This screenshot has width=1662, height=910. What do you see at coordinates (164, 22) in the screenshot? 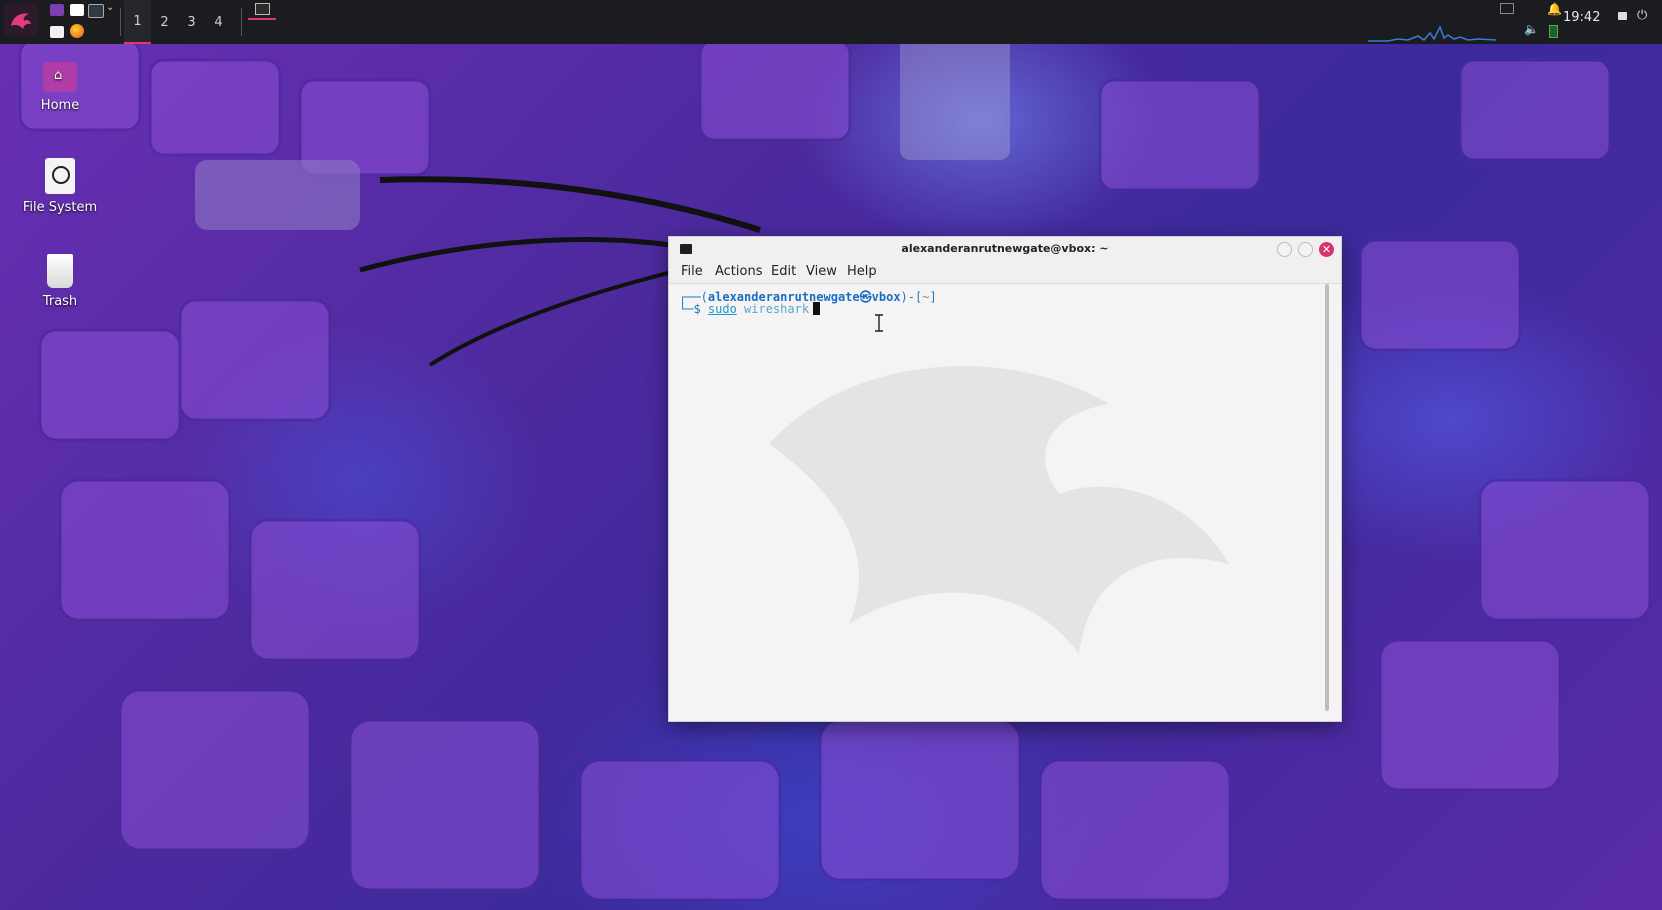
I see `workspace-2: 2` at bounding box center [164, 22].